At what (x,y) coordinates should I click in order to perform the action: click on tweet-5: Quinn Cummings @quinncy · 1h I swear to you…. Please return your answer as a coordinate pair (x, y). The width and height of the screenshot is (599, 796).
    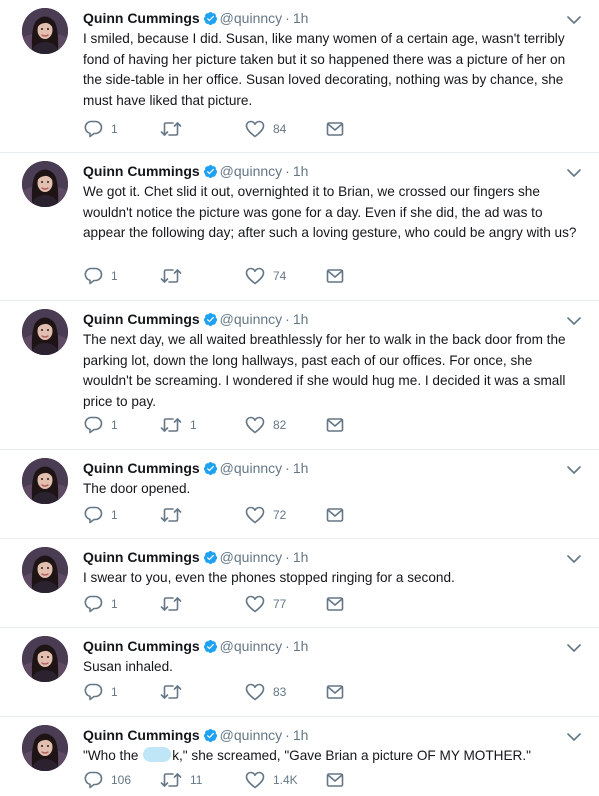
    Looking at the image, I should click on (299, 583).